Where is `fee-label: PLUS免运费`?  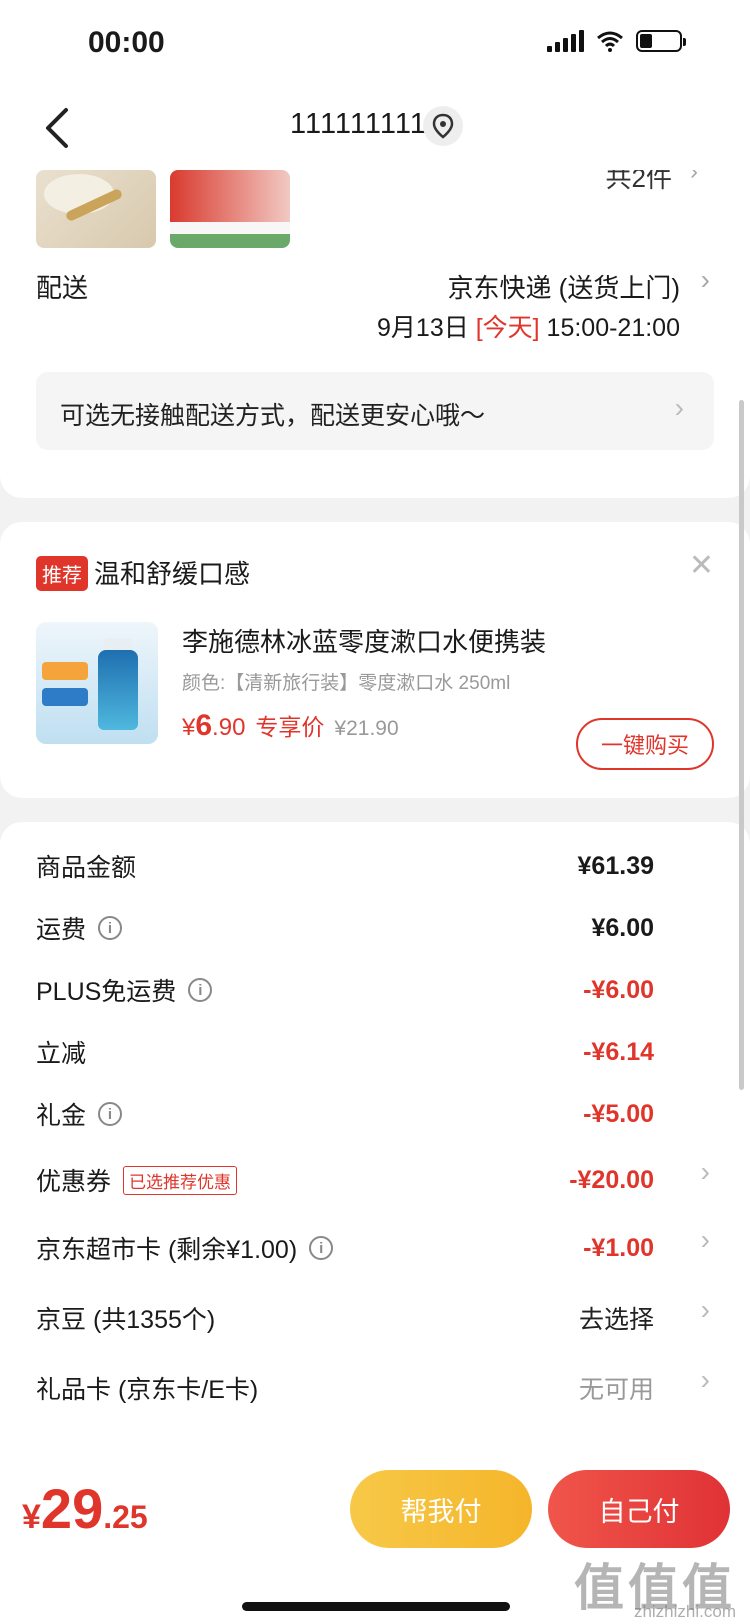
fee-label: PLUS免运费 is located at coordinates (106, 992).